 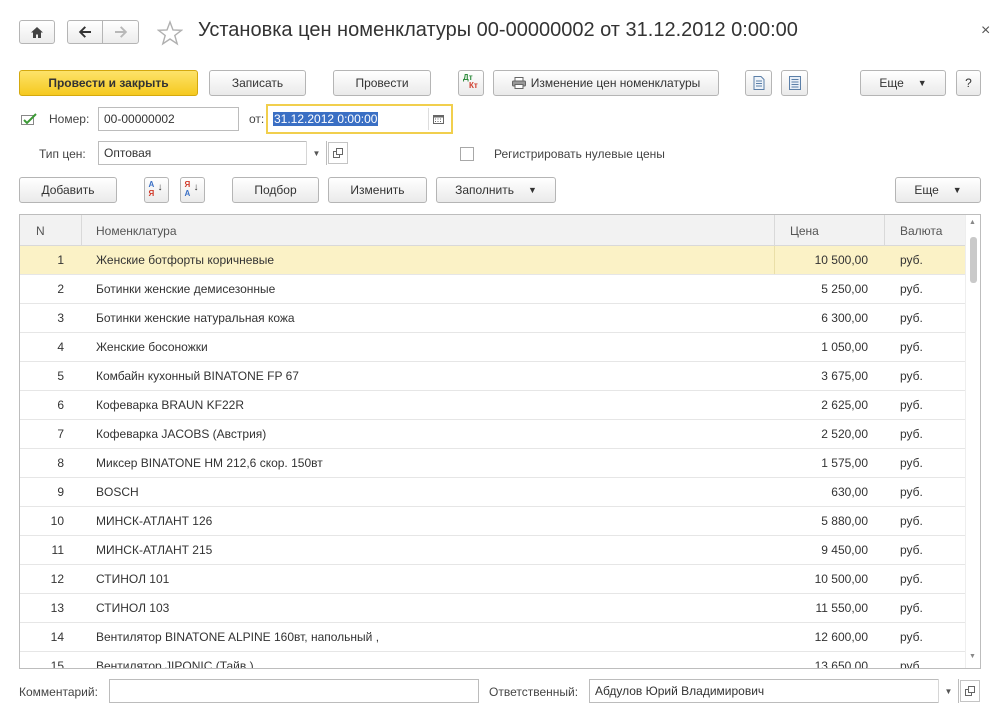 What do you see at coordinates (972, 441) in the screenshot?
I see `table-scrollbar: ▲ ▼` at bounding box center [972, 441].